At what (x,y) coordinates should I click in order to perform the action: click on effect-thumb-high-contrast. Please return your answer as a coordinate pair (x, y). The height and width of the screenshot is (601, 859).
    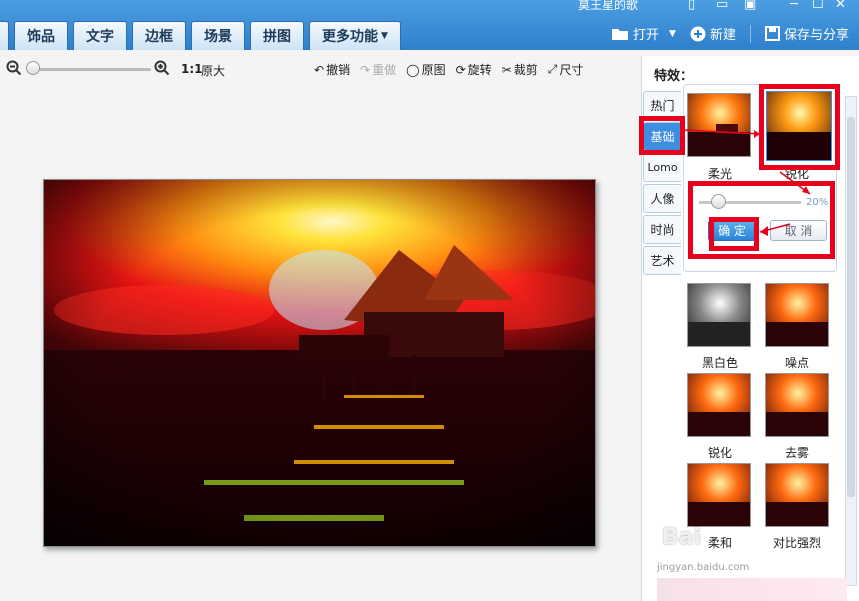
    Looking at the image, I should click on (797, 495).